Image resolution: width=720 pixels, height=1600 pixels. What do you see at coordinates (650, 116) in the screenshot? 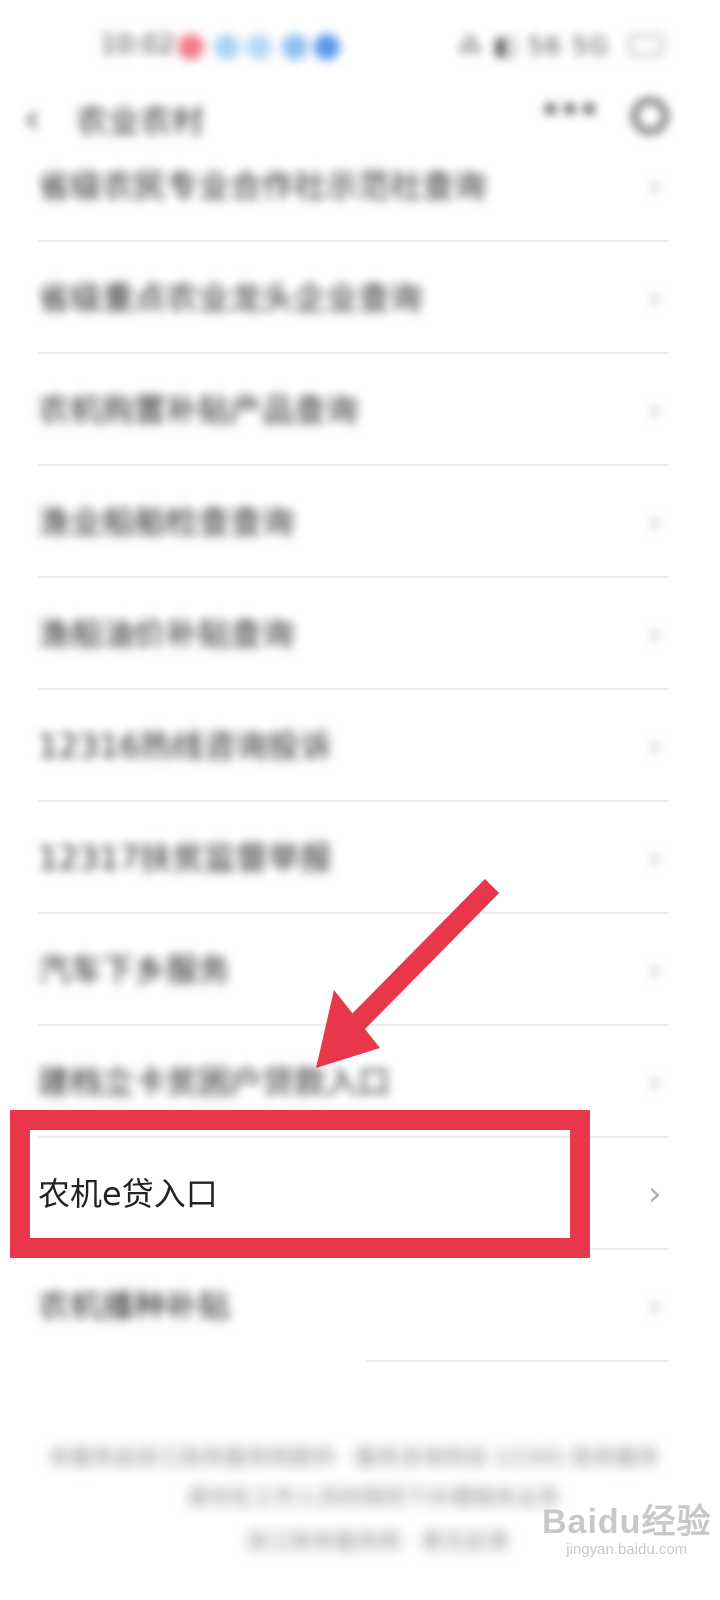
I see `close-icon` at bounding box center [650, 116].